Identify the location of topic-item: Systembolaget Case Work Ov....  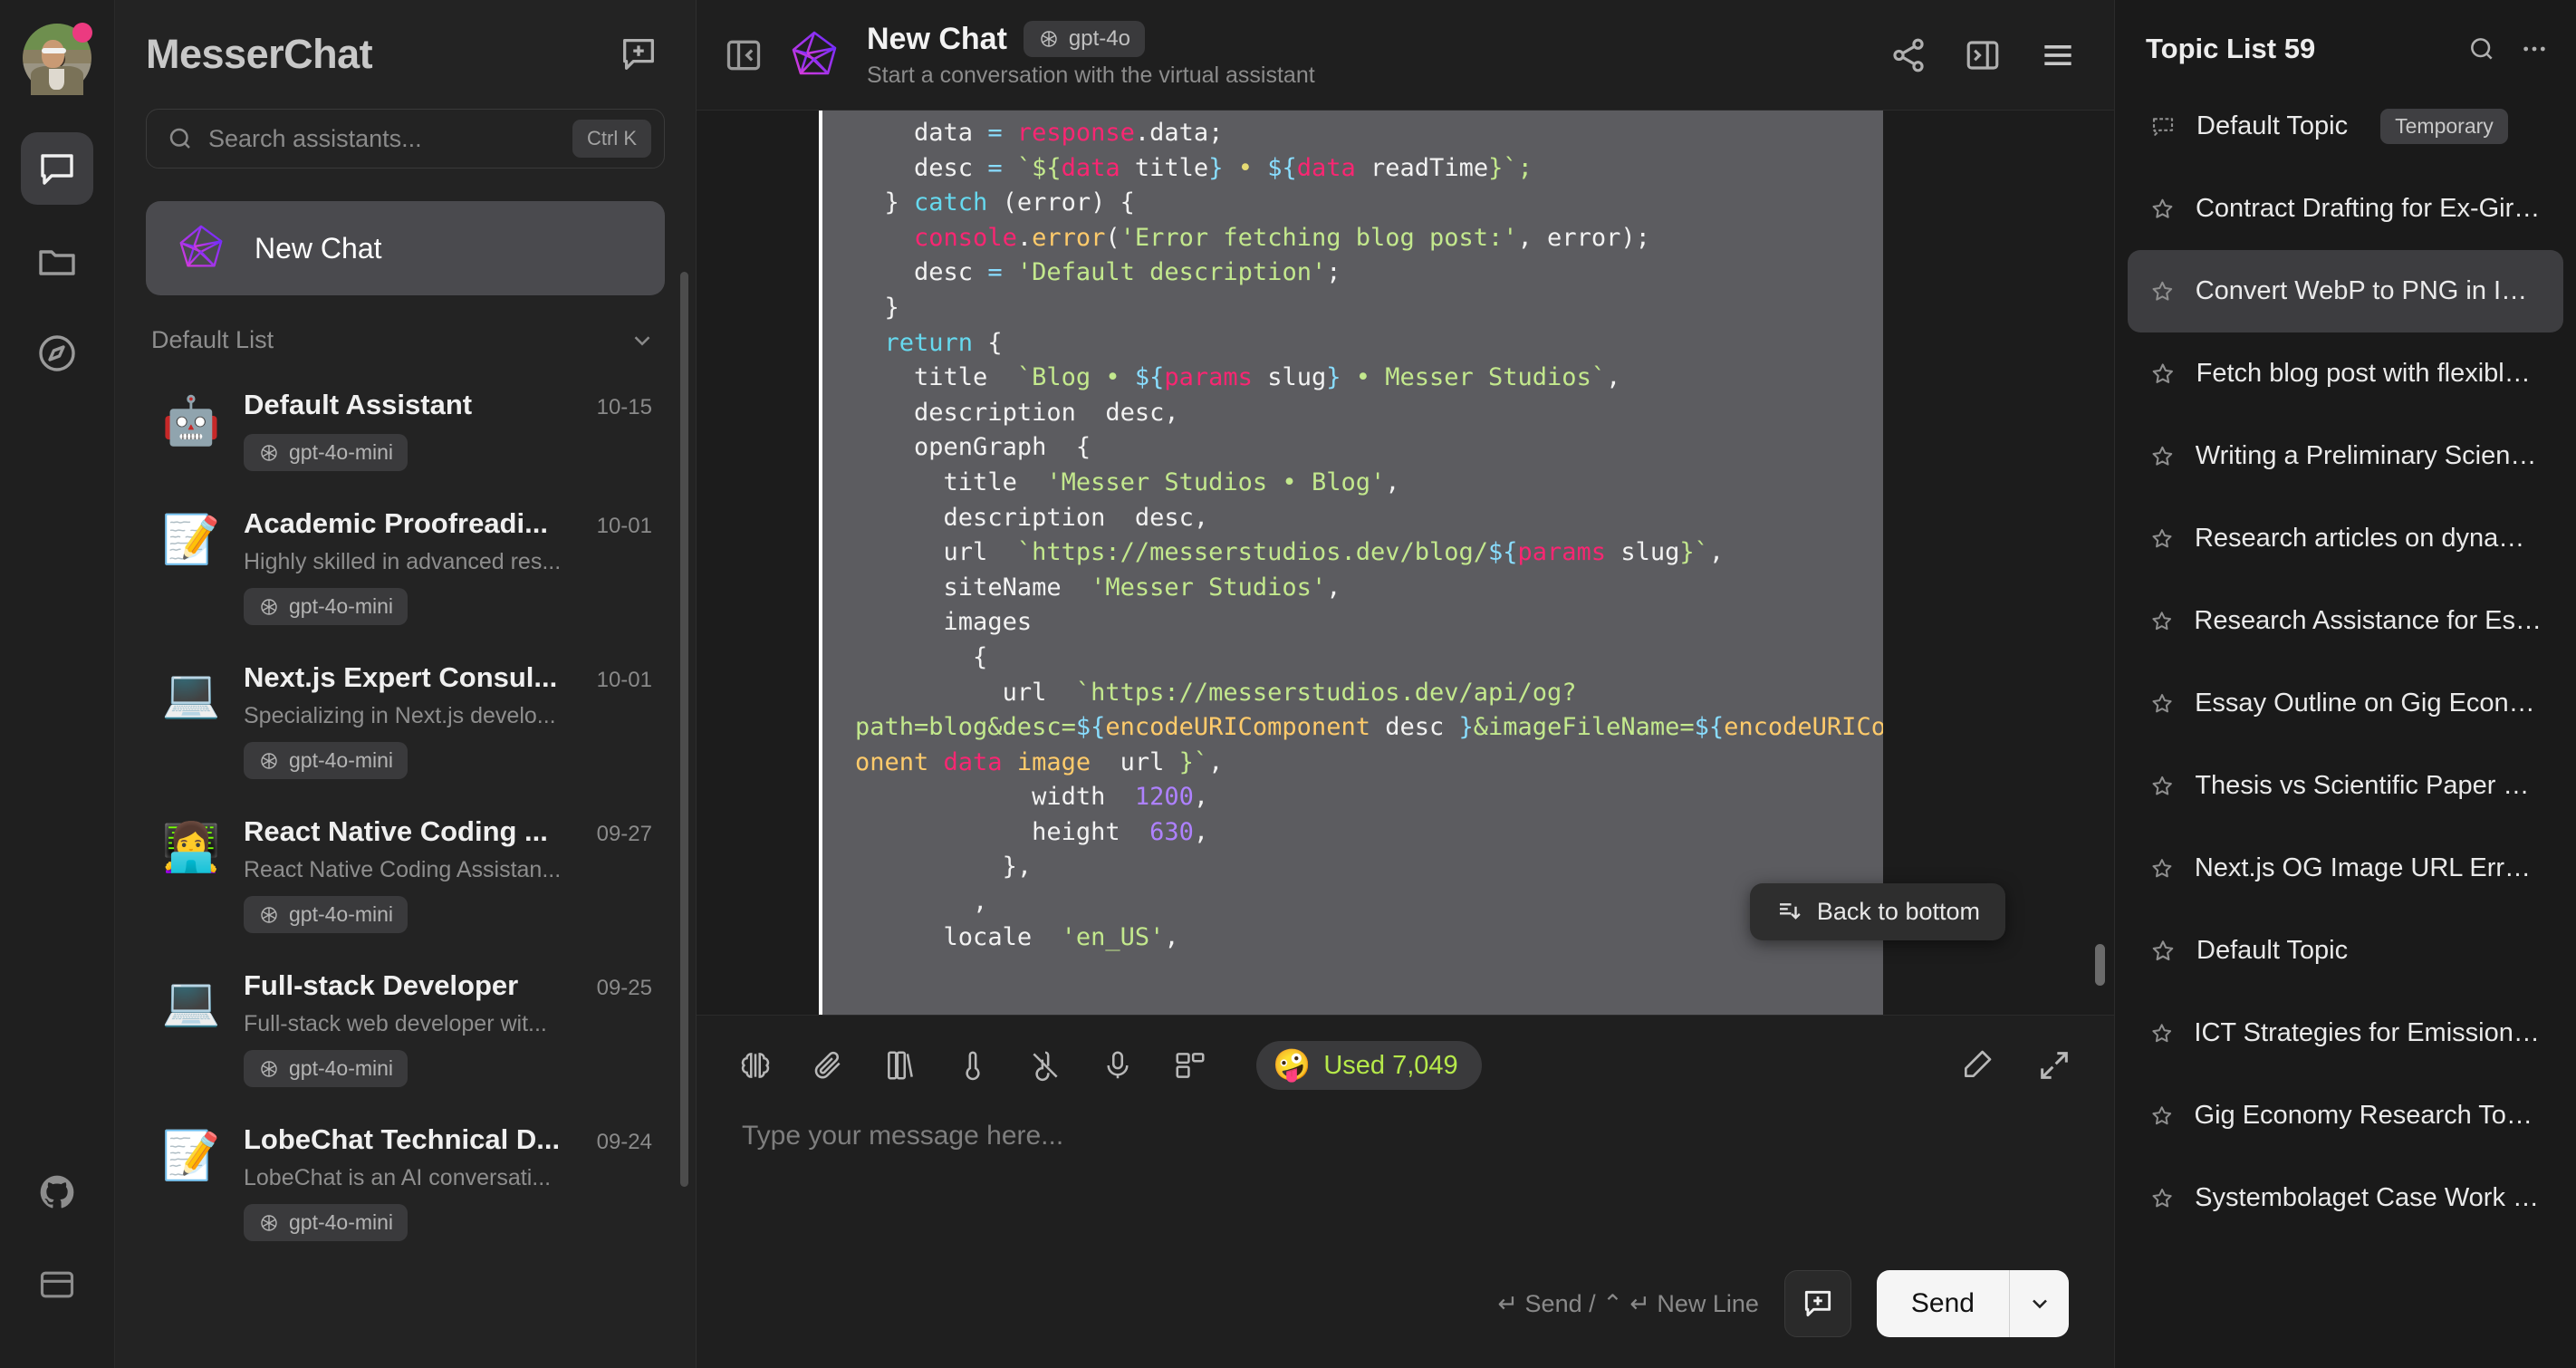
(2345, 1198).